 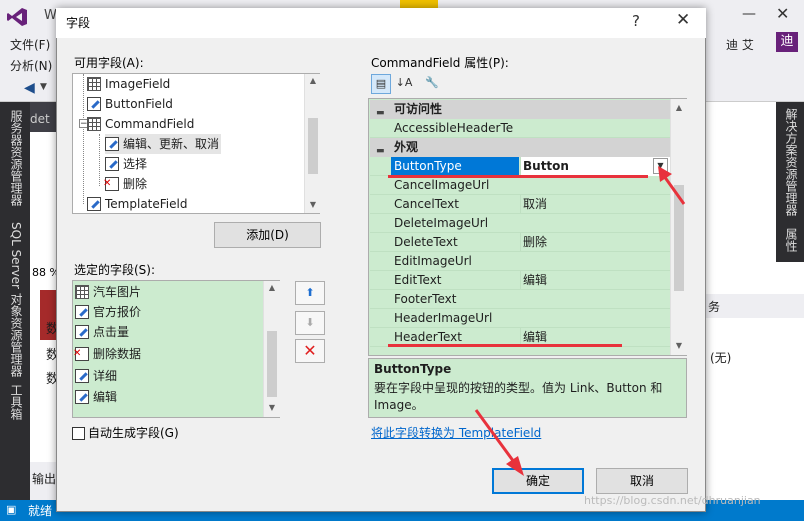 What do you see at coordinates (749, 14) in the screenshot?
I see `minimize-icon: —` at bounding box center [749, 14].